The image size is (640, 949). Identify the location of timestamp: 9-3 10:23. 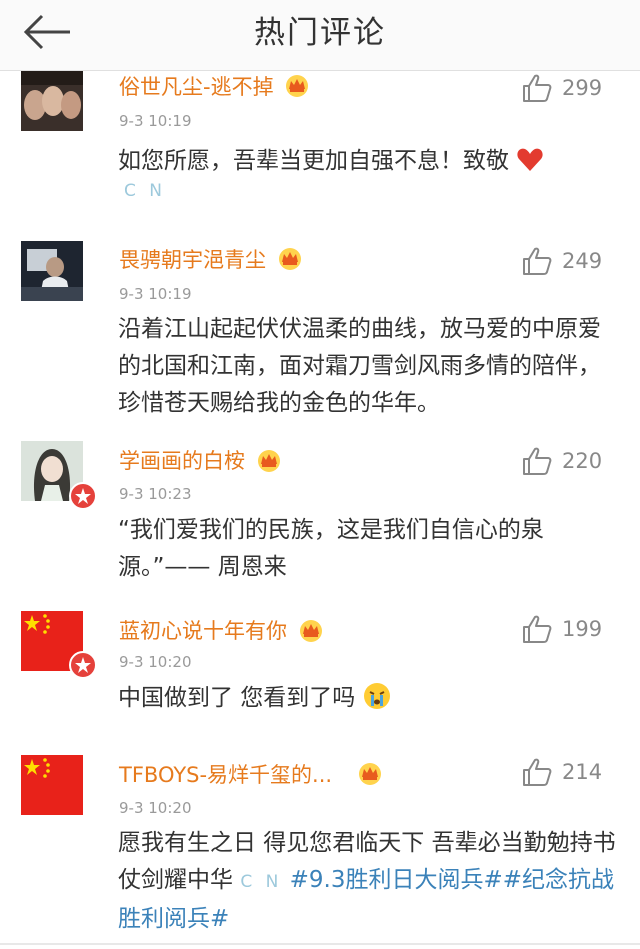
(155, 494).